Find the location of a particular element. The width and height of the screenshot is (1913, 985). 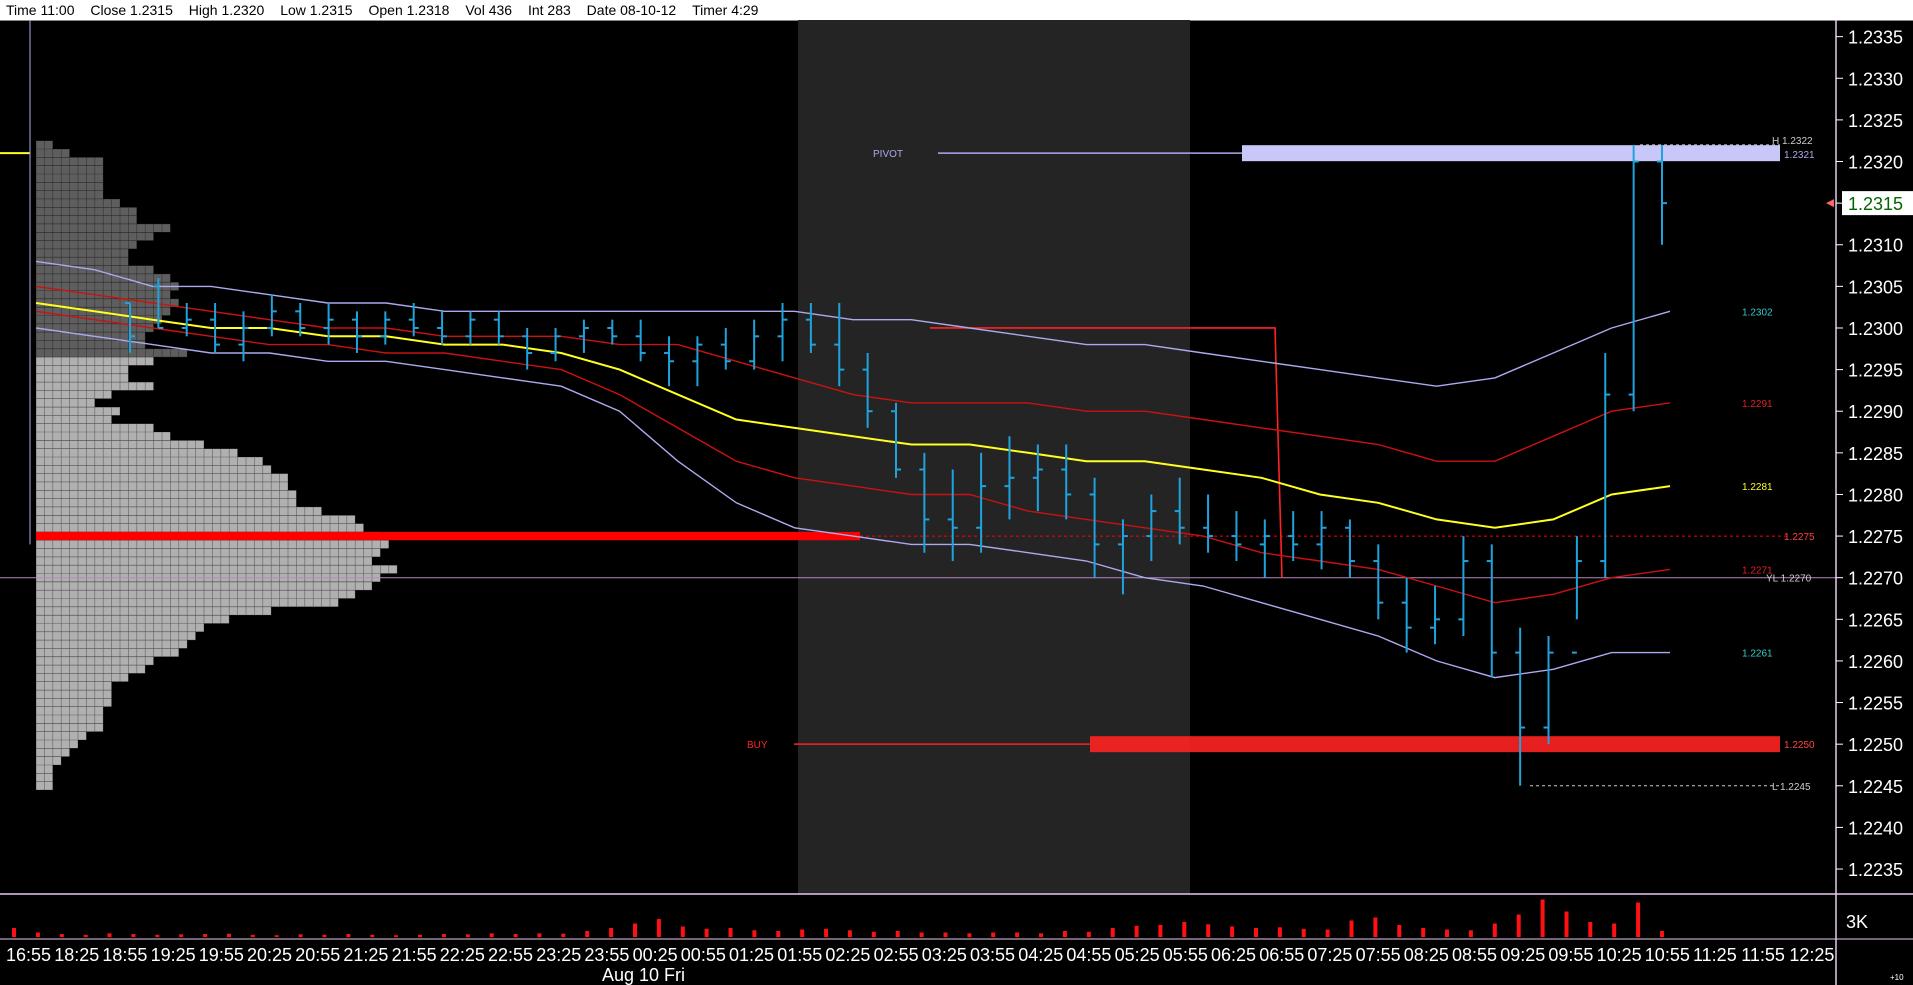

x-tick-label: 12:25 is located at coordinates (1811, 955).